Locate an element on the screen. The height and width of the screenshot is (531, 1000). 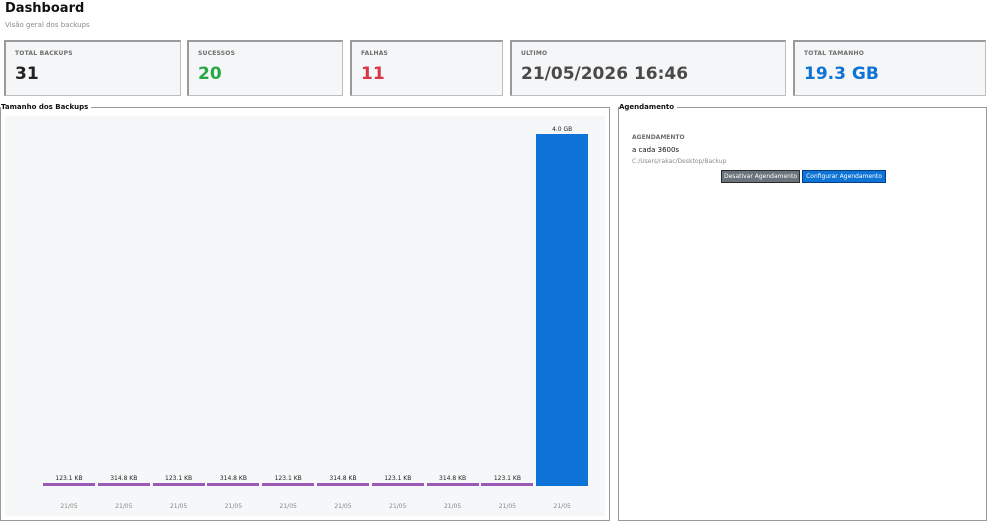
card-label: FALHAS is located at coordinates (375, 53).